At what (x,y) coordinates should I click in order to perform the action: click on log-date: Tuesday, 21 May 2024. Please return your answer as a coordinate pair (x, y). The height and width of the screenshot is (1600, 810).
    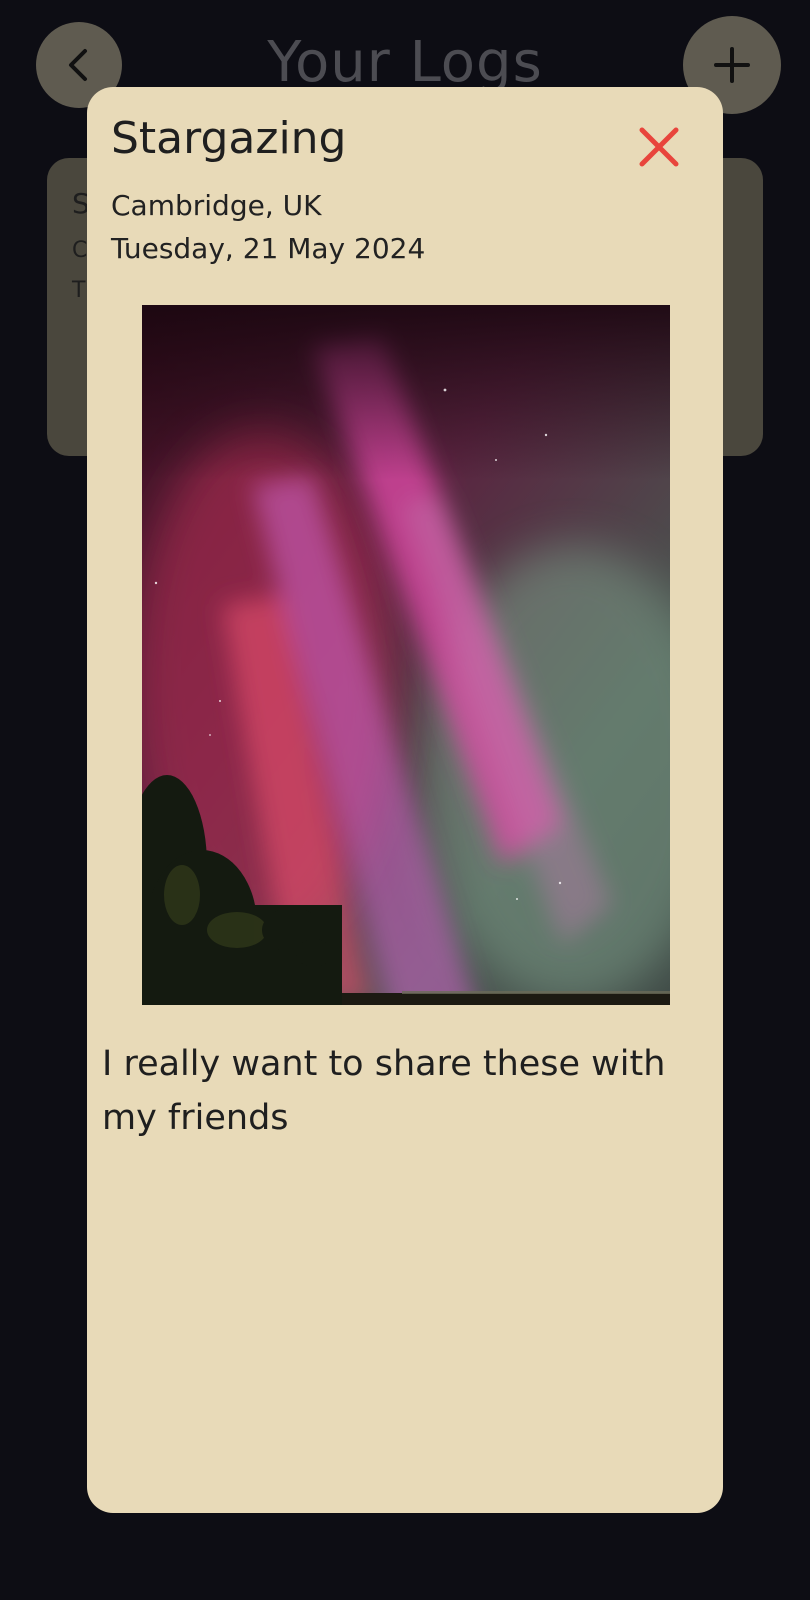
    Looking at the image, I should click on (268, 248).